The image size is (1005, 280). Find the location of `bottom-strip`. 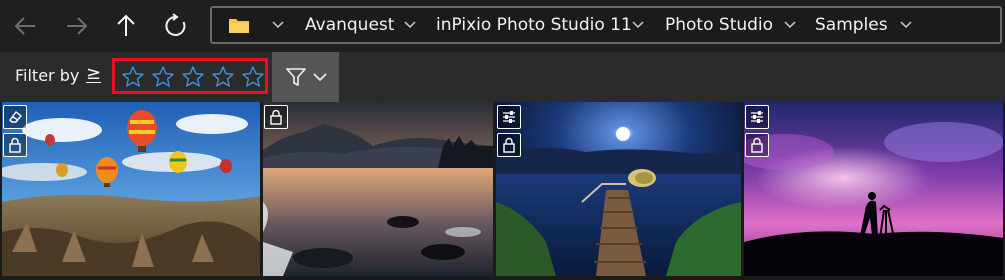

bottom-strip is located at coordinates (502, 278).